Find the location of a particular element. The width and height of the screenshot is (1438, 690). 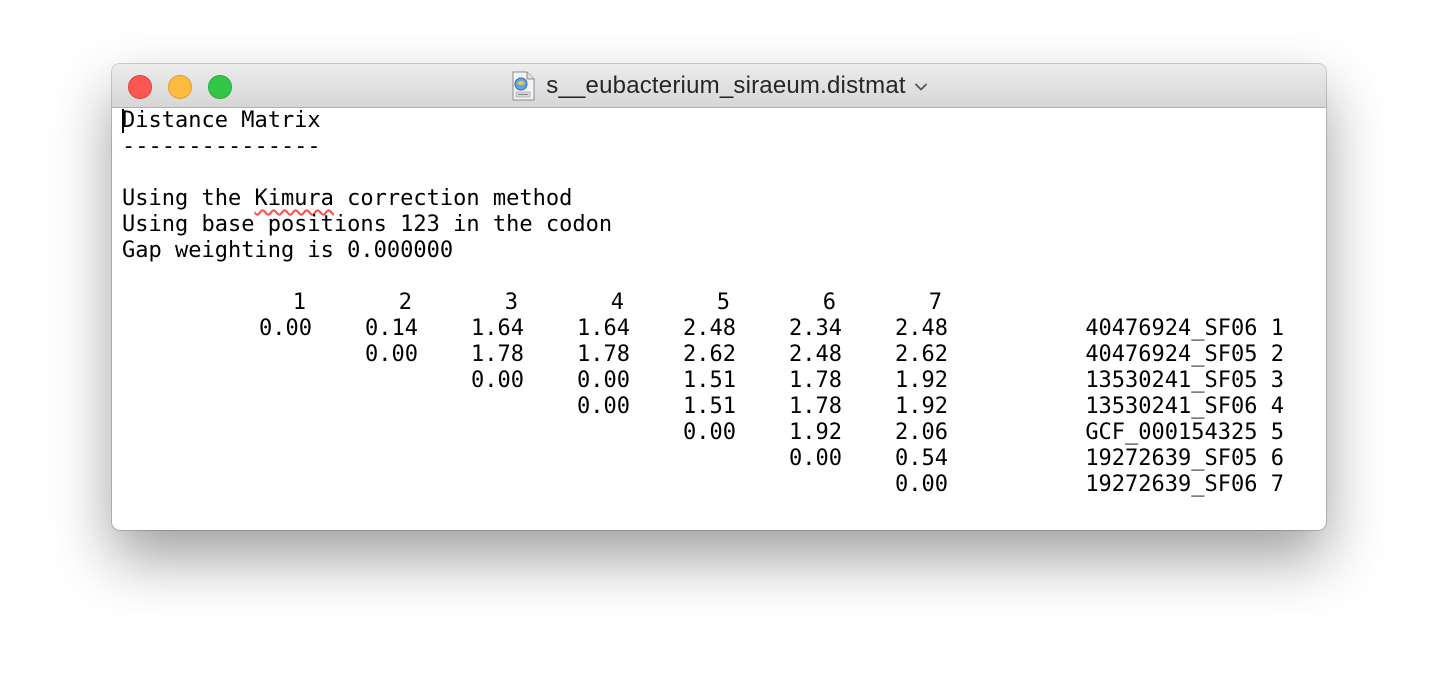

matrix-row-label: 13530241_SF05 3 is located at coordinates (1184, 380).